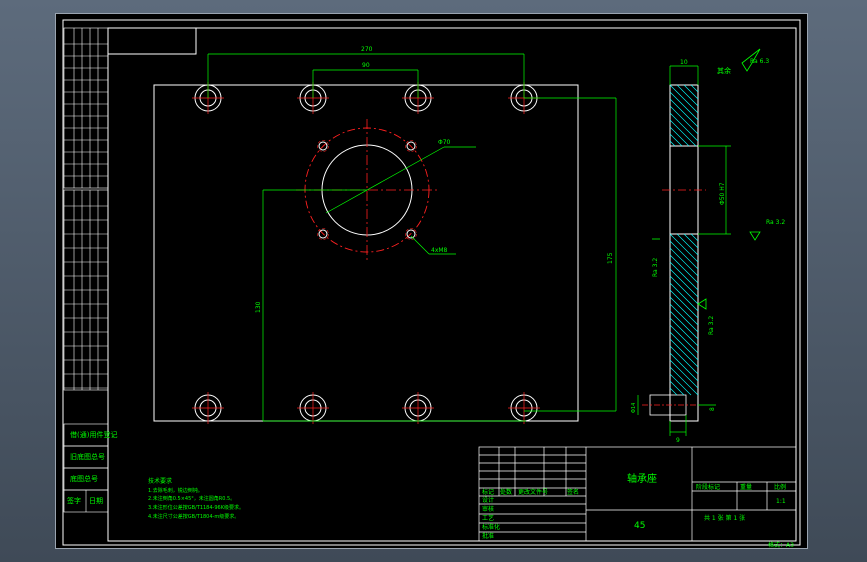 The height and width of the screenshot is (562, 867). Describe the element at coordinates (444, 142) in the screenshot. I see `dim-bore: Φ70` at that location.